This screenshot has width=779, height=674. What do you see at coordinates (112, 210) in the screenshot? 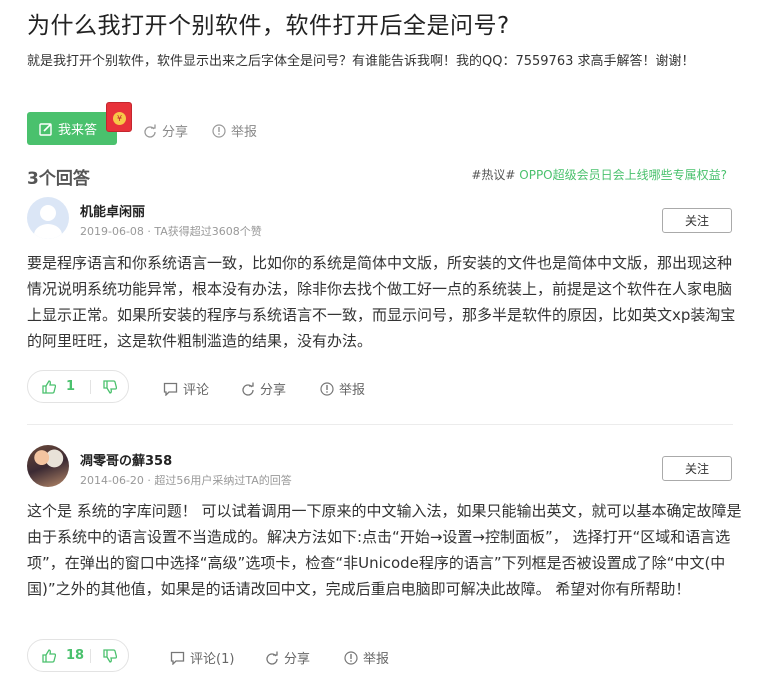
I see `answer-username: 机能卓闲丽` at bounding box center [112, 210].